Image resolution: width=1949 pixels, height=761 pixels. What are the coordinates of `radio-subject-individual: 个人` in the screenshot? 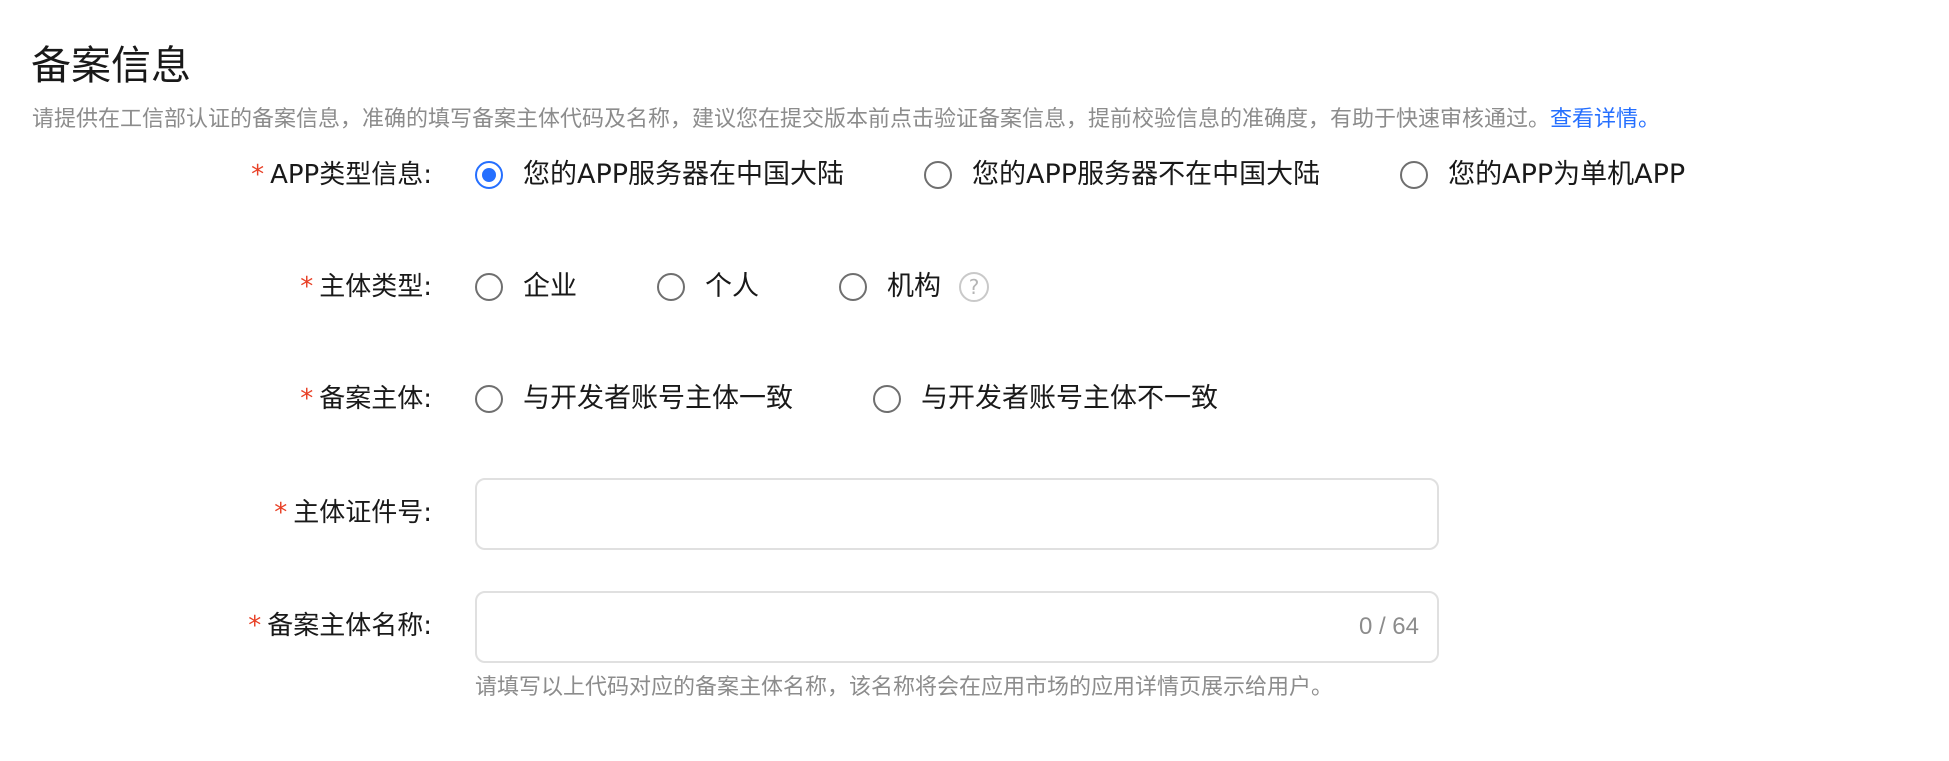 It's located at (708, 287).